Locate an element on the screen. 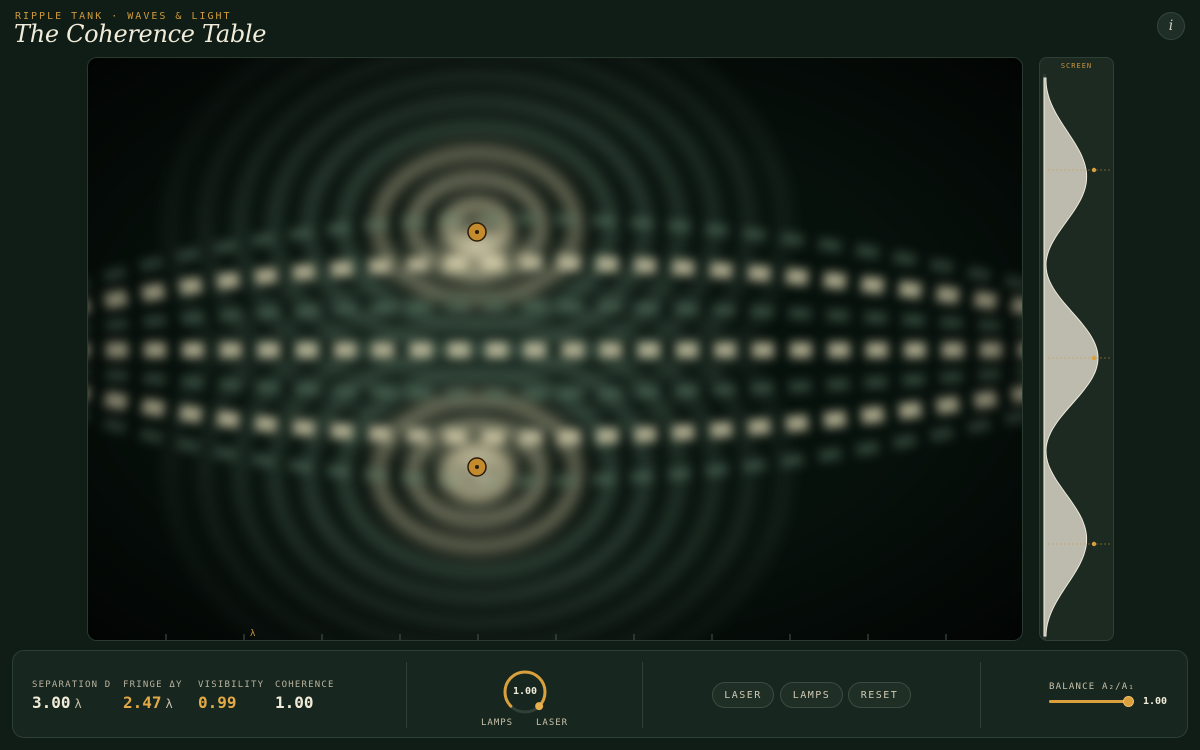 The image size is (1200, 750). readout-label: SEPARATION D is located at coordinates (72, 685).